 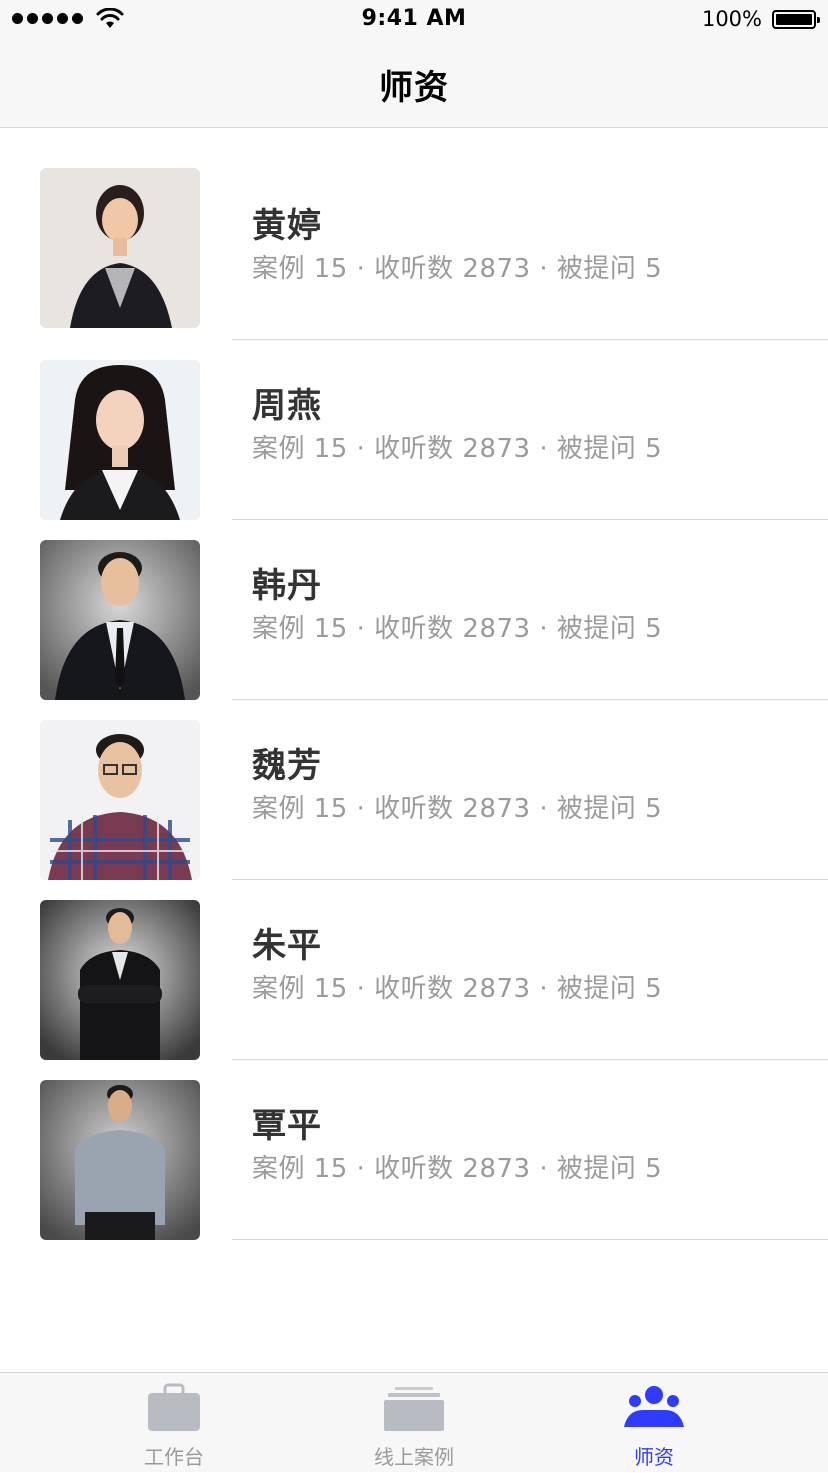 What do you see at coordinates (654, 1457) in the screenshot?
I see `tab-label: 师资` at bounding box center [654, 1457].